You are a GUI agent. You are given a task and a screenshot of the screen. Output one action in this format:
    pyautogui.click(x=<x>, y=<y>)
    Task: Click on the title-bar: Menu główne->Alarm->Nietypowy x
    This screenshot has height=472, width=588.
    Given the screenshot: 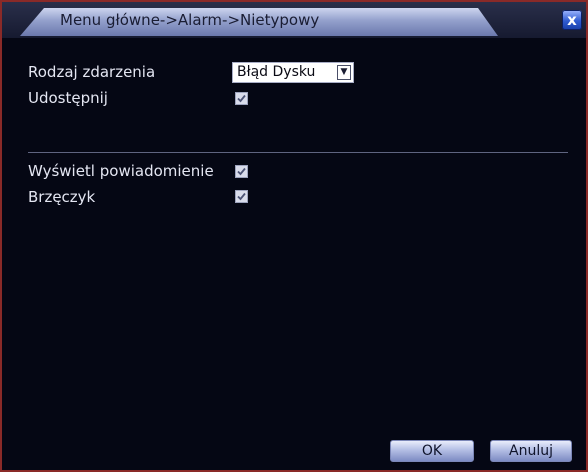 What is the action you would take?
    pyautogui.click(x=294, y=20)
    